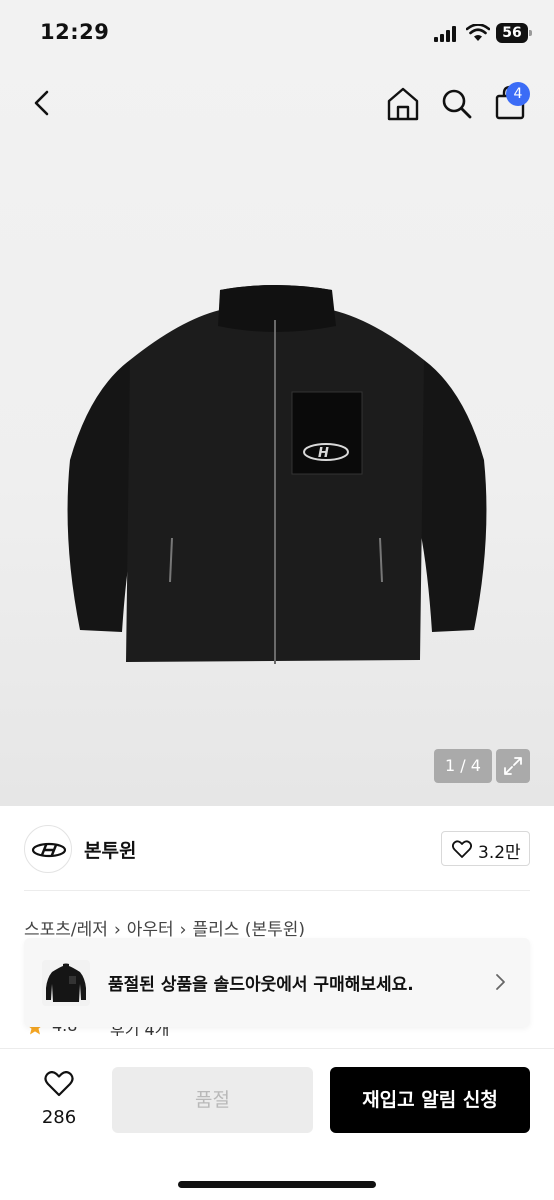  Describe the element at coordinates (478, 32) in the screenshot. I see `wifi-icon` at that location.